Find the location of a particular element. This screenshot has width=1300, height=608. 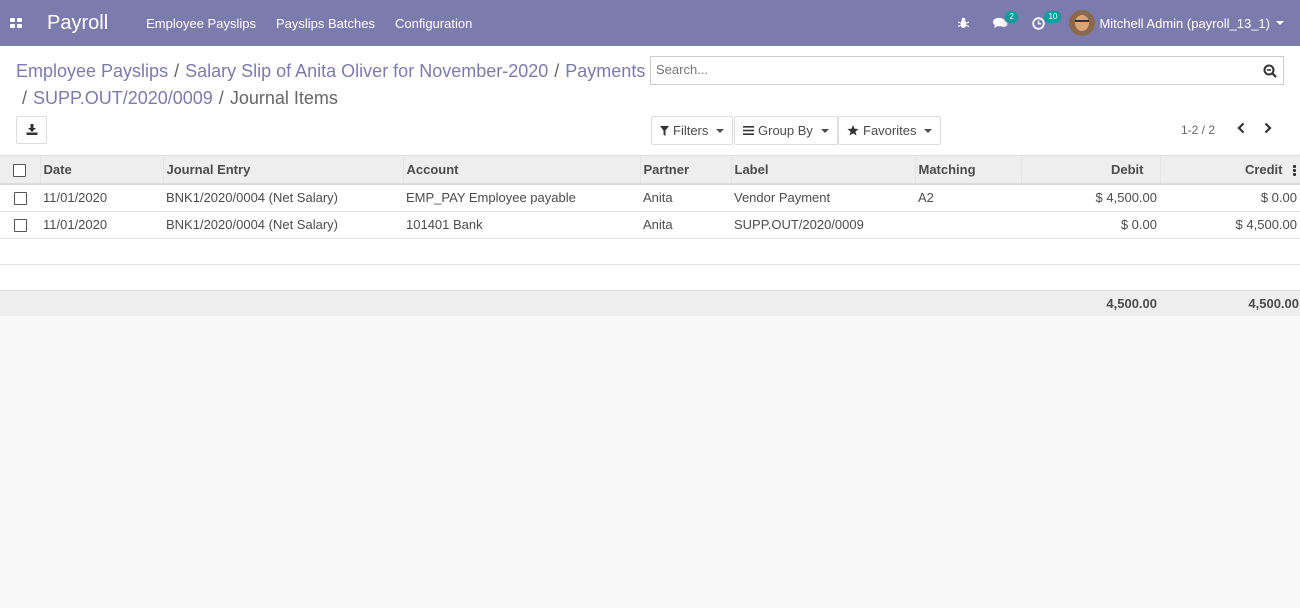

breadcrumb-current: Journal Items is located at coordinates (283, 98).